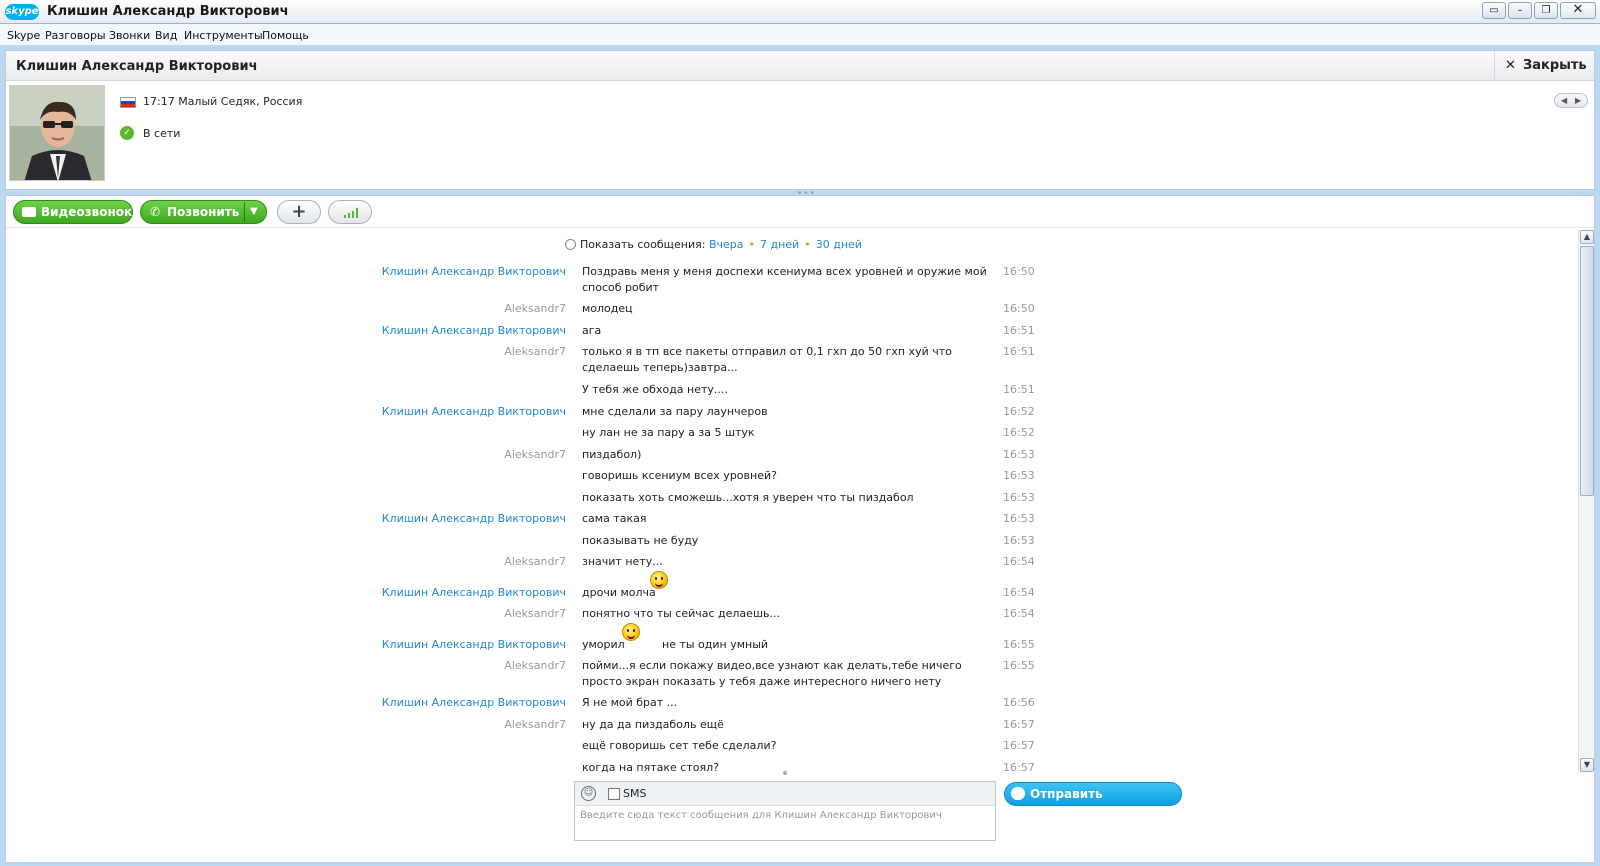  Describe the element at coordinates (29, 212) in the screenshot. I see `camera-icon` at that location.